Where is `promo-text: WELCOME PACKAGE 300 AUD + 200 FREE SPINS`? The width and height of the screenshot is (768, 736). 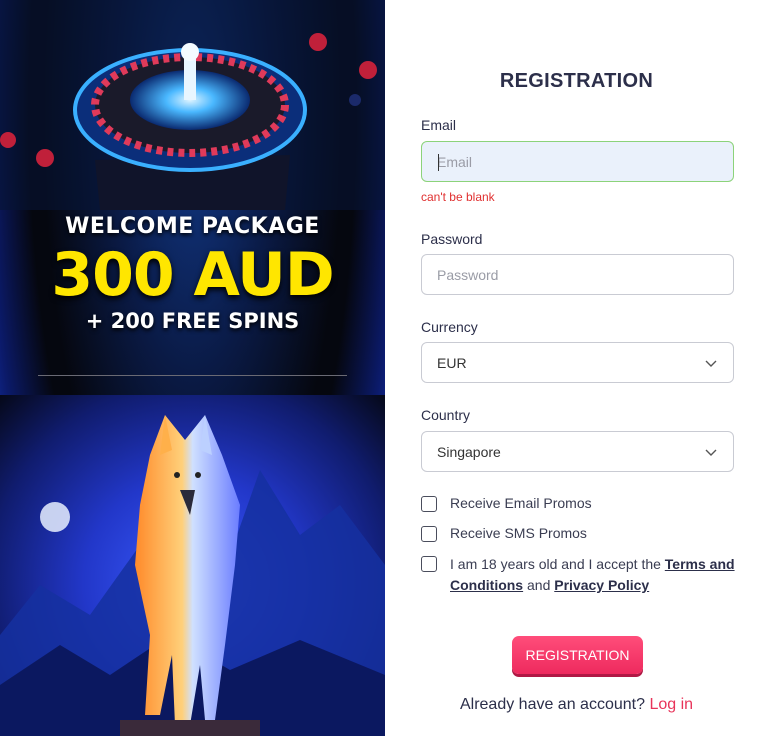 promo-text: WELCOME PACKAGE 300 AUD + 200 FREE SPINS is located at coordinates (192, 273).